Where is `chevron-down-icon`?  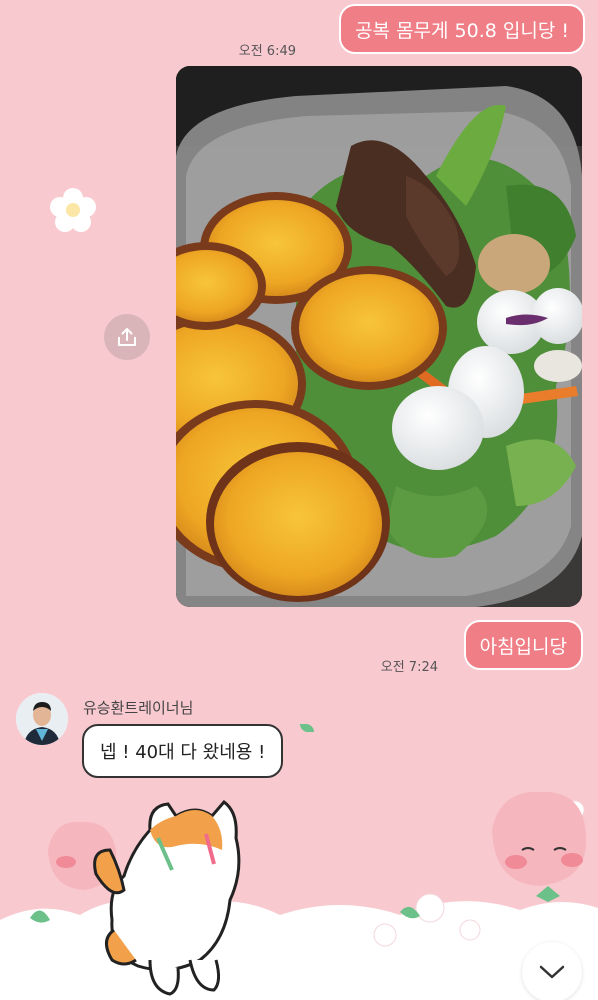 chevron-down-icon is located at coordinates (552, 972).